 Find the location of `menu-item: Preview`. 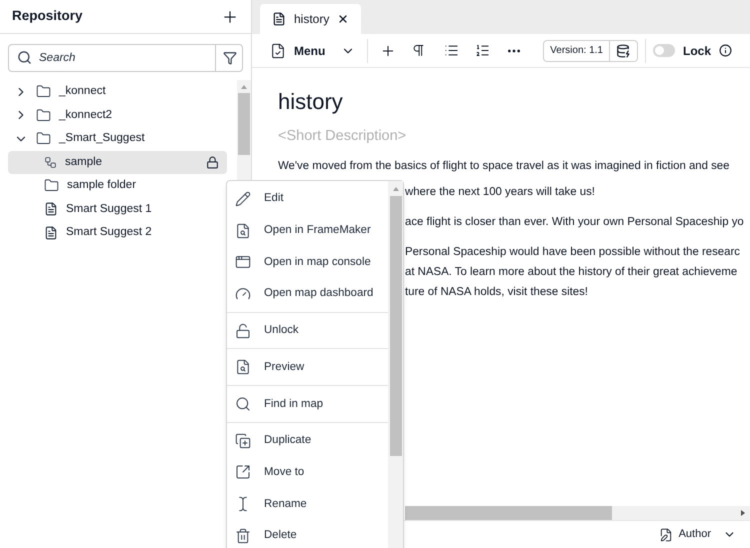

menu-item: Preview is located at coordinates (307, 367).